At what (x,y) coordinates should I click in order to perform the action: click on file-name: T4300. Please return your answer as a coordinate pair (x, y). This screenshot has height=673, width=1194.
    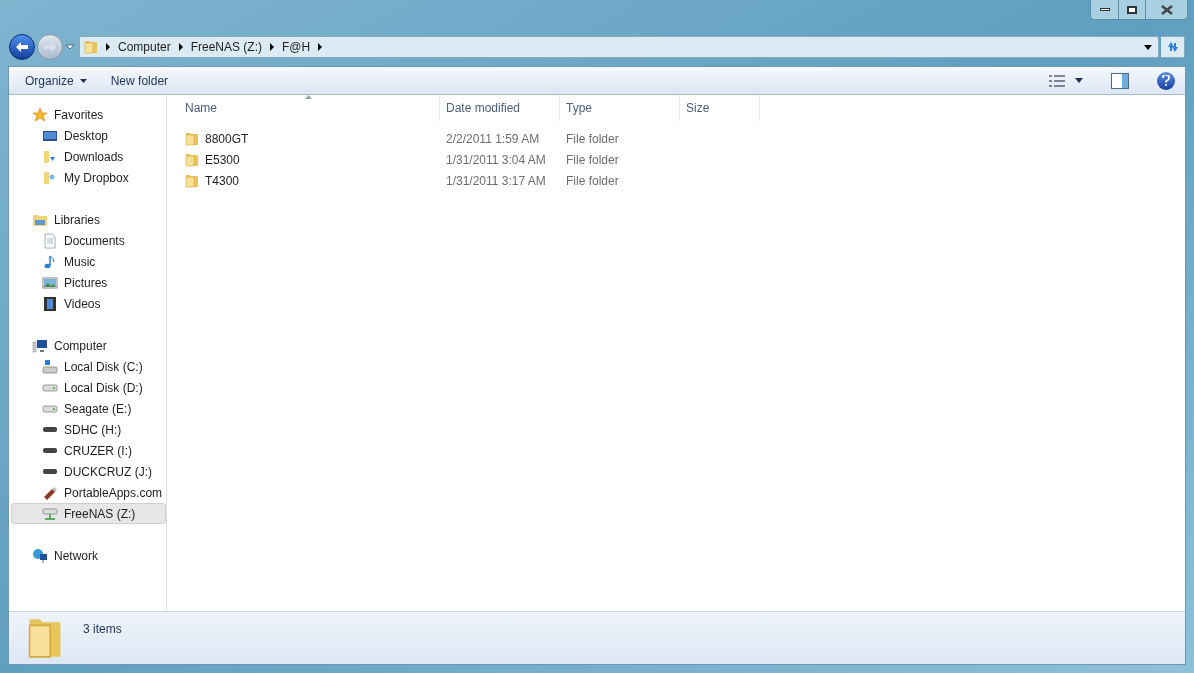
    Looking at the image, I should click on (303, 180).